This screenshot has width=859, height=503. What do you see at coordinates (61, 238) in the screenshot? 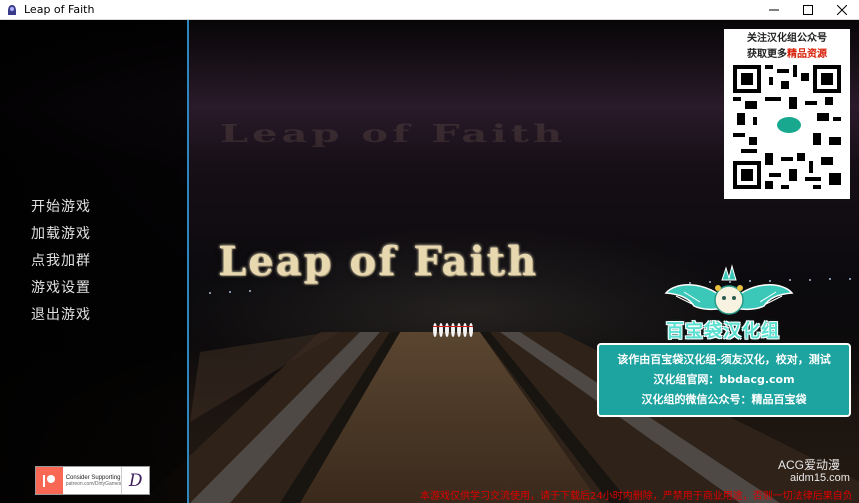
I see `menu-item-load-game: 加载游戏` at bounding box center [61, 238].